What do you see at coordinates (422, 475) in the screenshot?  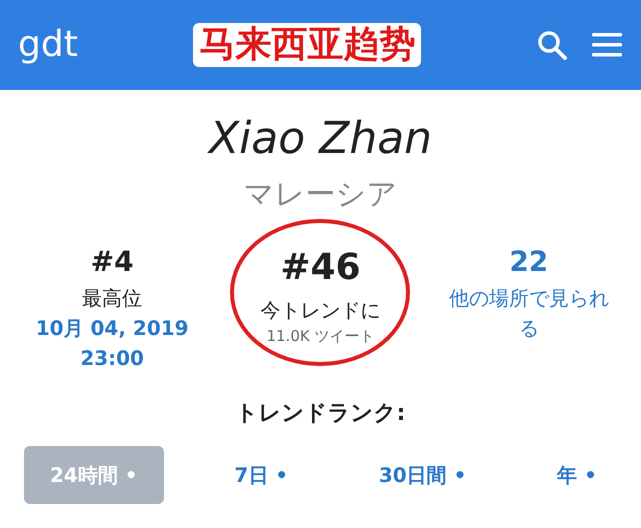 I see `range-tab: 30日間 •` at bounding box center [422, 475].